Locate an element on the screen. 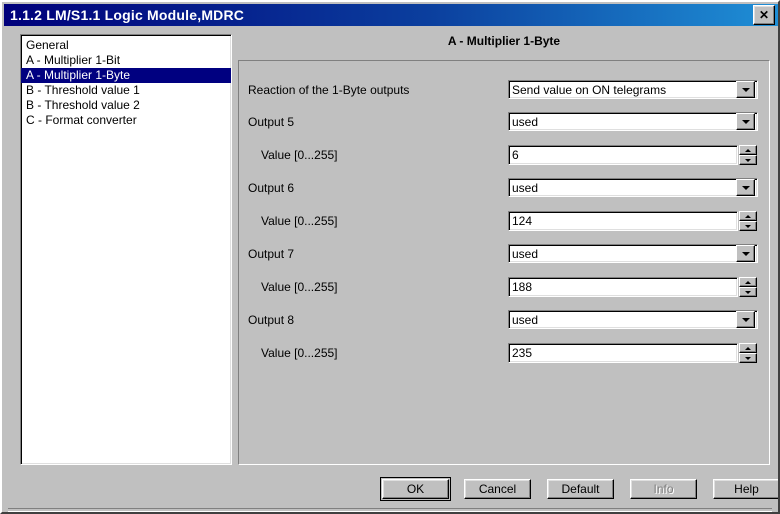 This screenshot has height=514, width=780. value-input: 6 is located at coordinates (623, 155).